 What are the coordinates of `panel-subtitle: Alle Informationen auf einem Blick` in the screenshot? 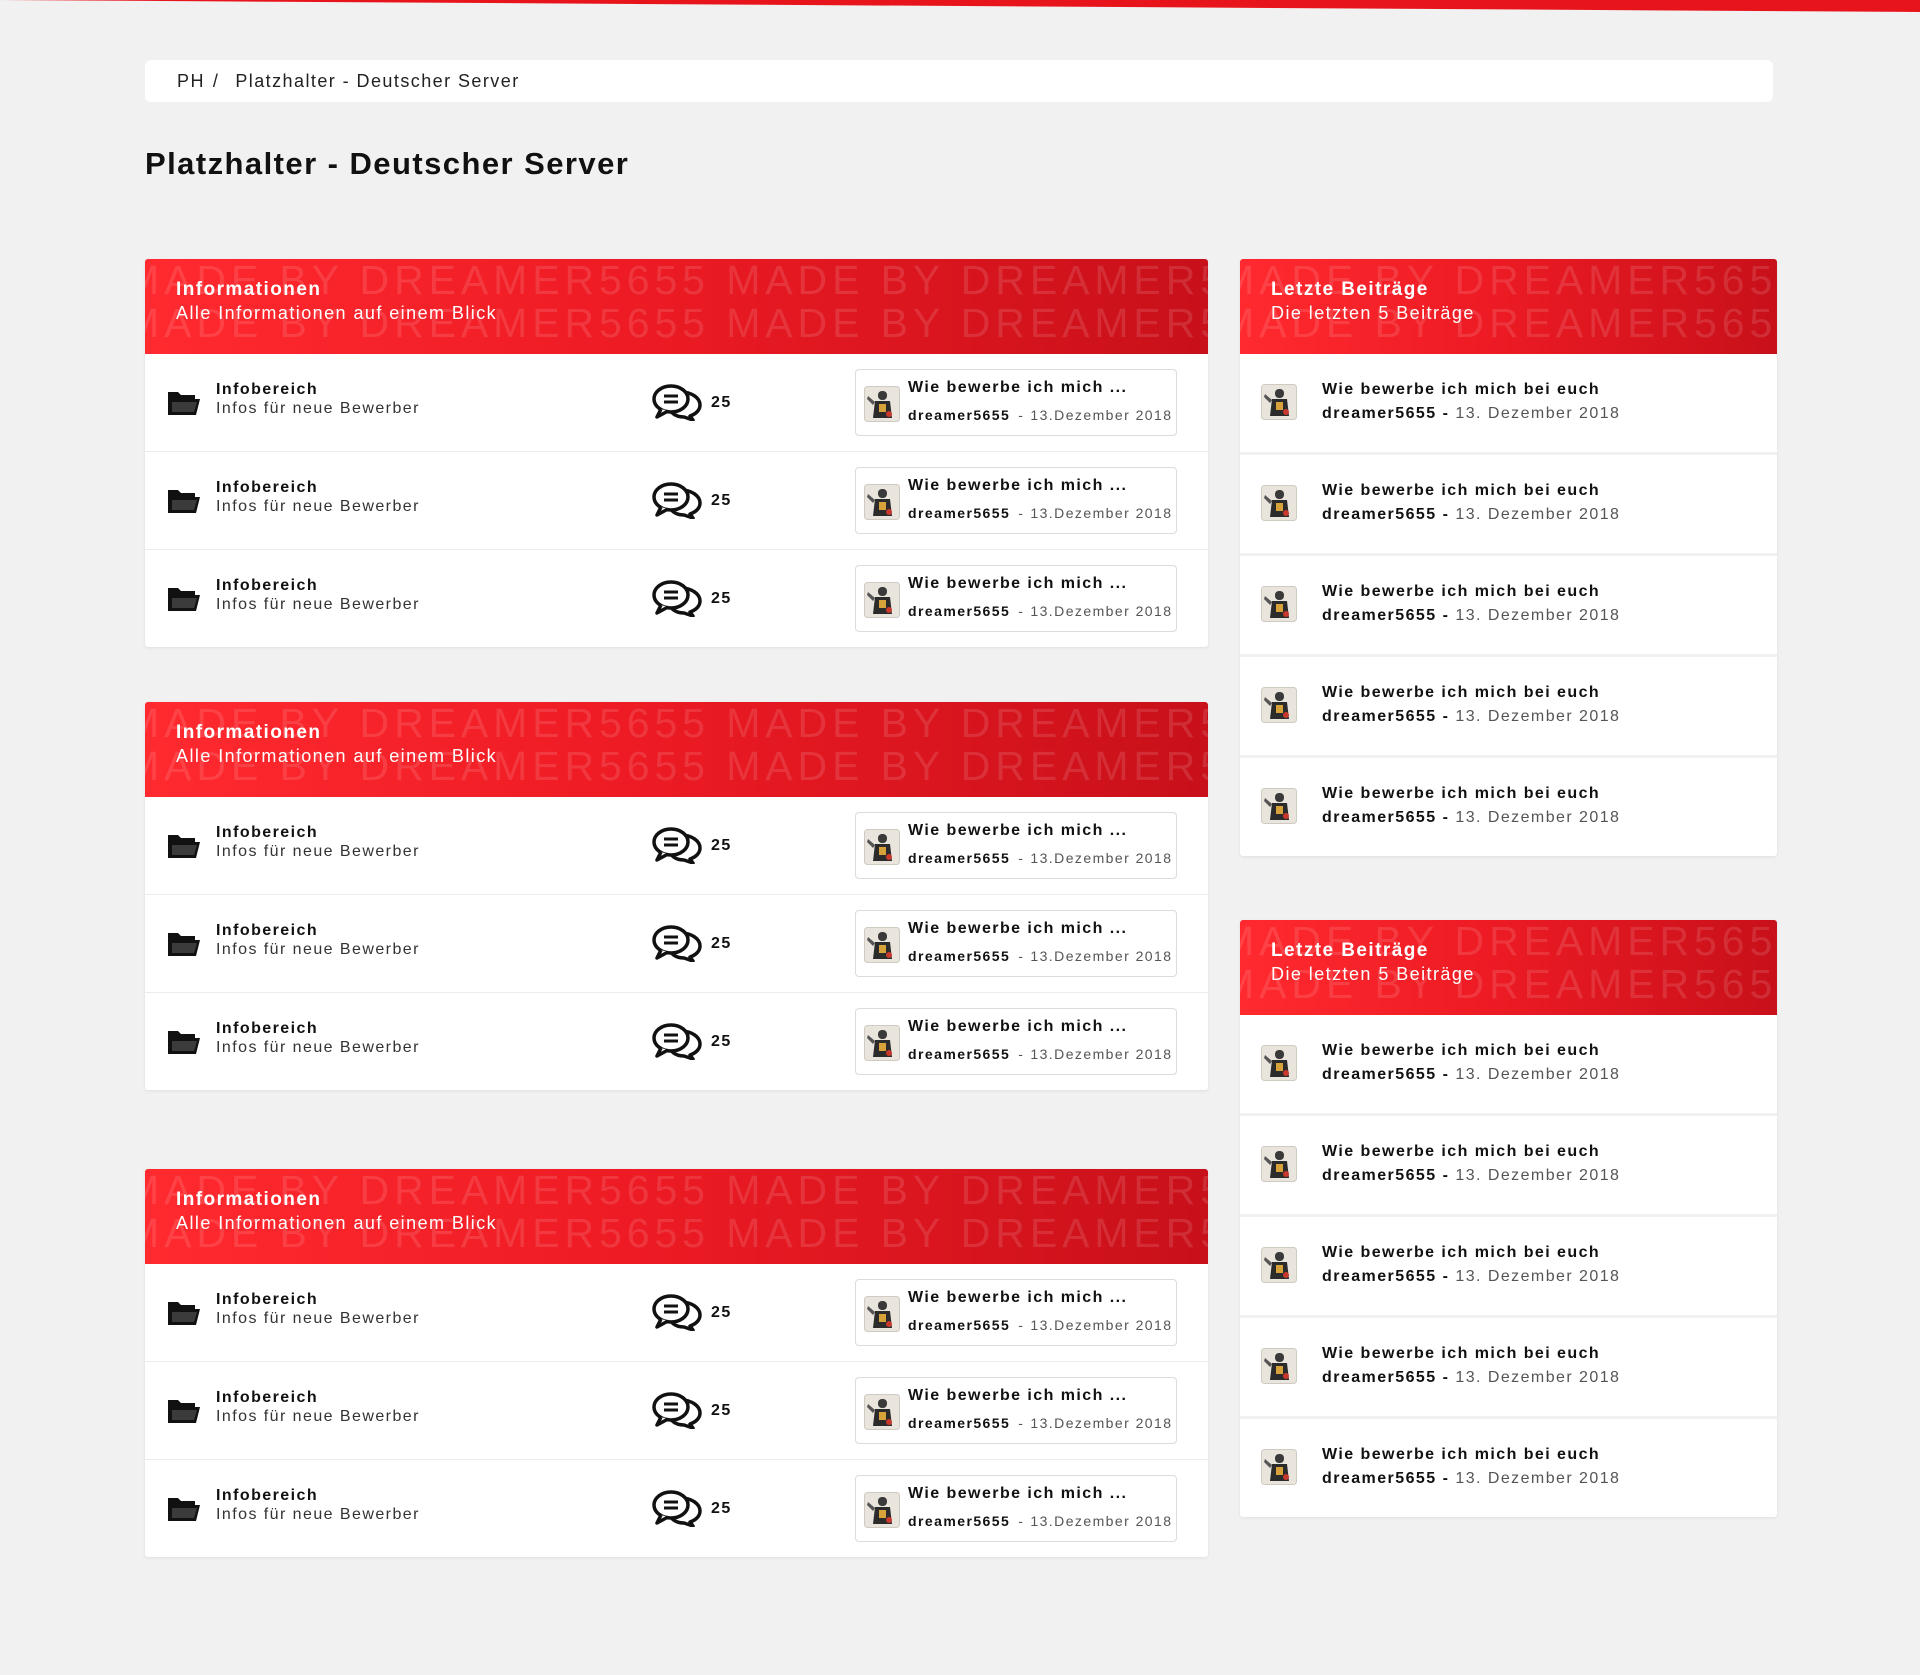 It's located at (337, 313).